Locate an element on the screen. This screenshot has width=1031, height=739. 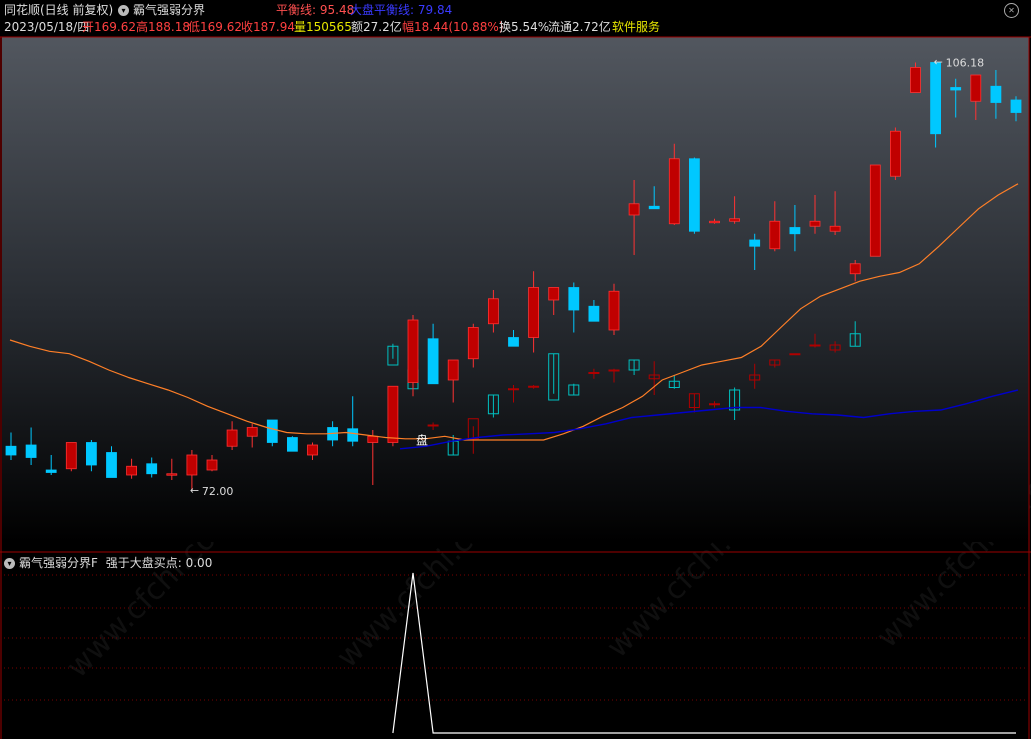
sub-chart-title: ▾ 霸气强弱分界F 强于大盘买点: 0.00 is located at coordinates (108, 563).